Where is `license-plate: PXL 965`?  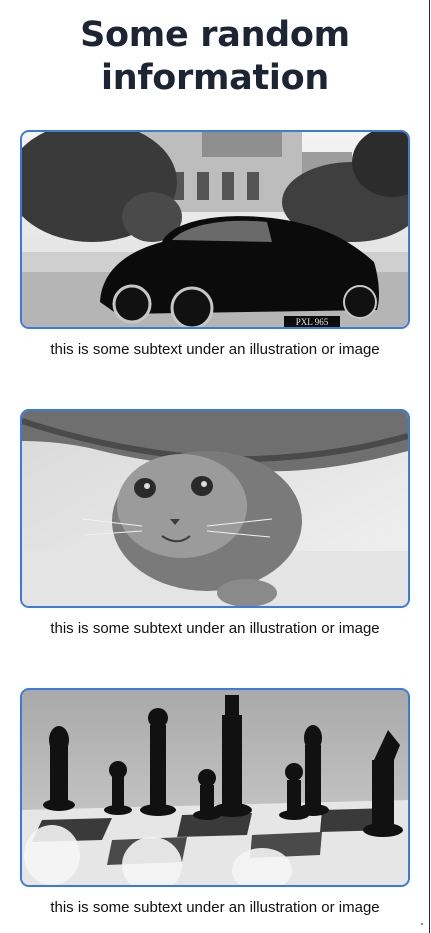
license-plate: PXL 965 is located at coordinates (312, 322).